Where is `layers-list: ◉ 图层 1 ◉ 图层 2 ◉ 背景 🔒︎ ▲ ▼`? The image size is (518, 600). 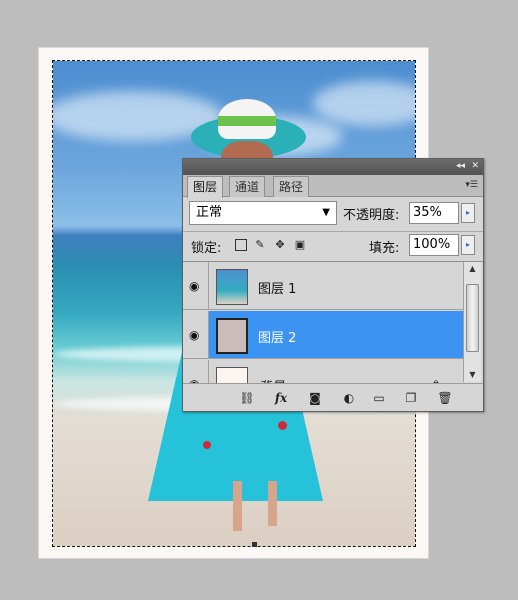
layers-list: ◉ 图层 1 ◉ 图层 2 ◉ 背景 🔒︎ ▲ ▼ is located at coordinates (333, 322).